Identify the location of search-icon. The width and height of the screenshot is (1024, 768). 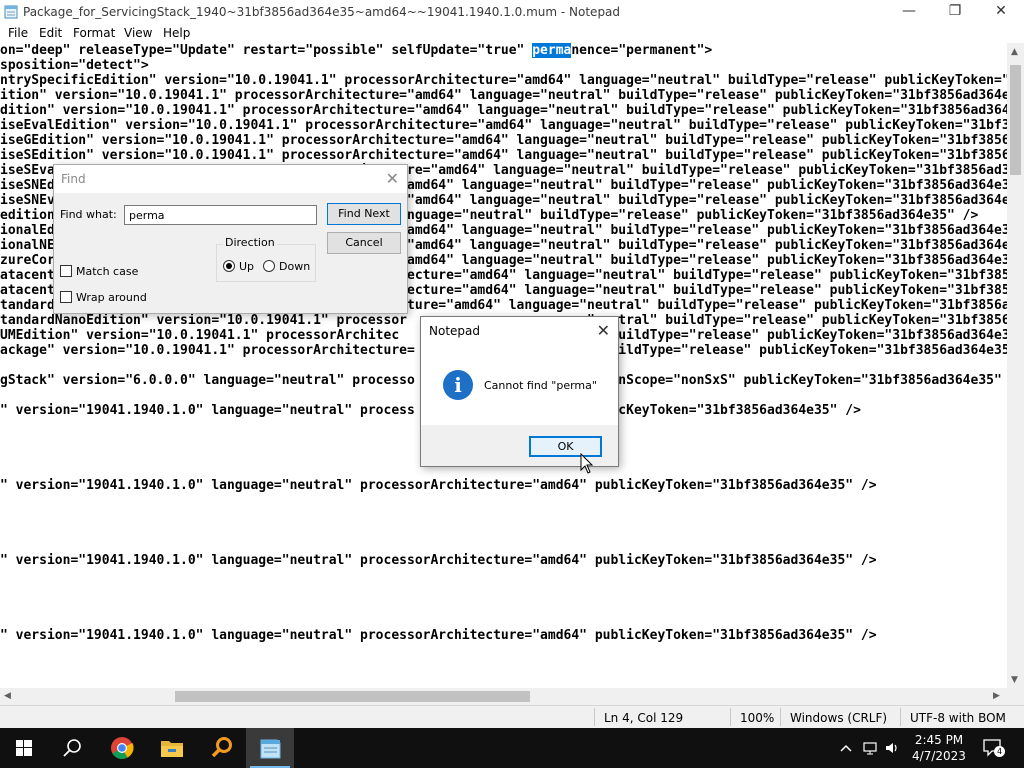
(72, 748).